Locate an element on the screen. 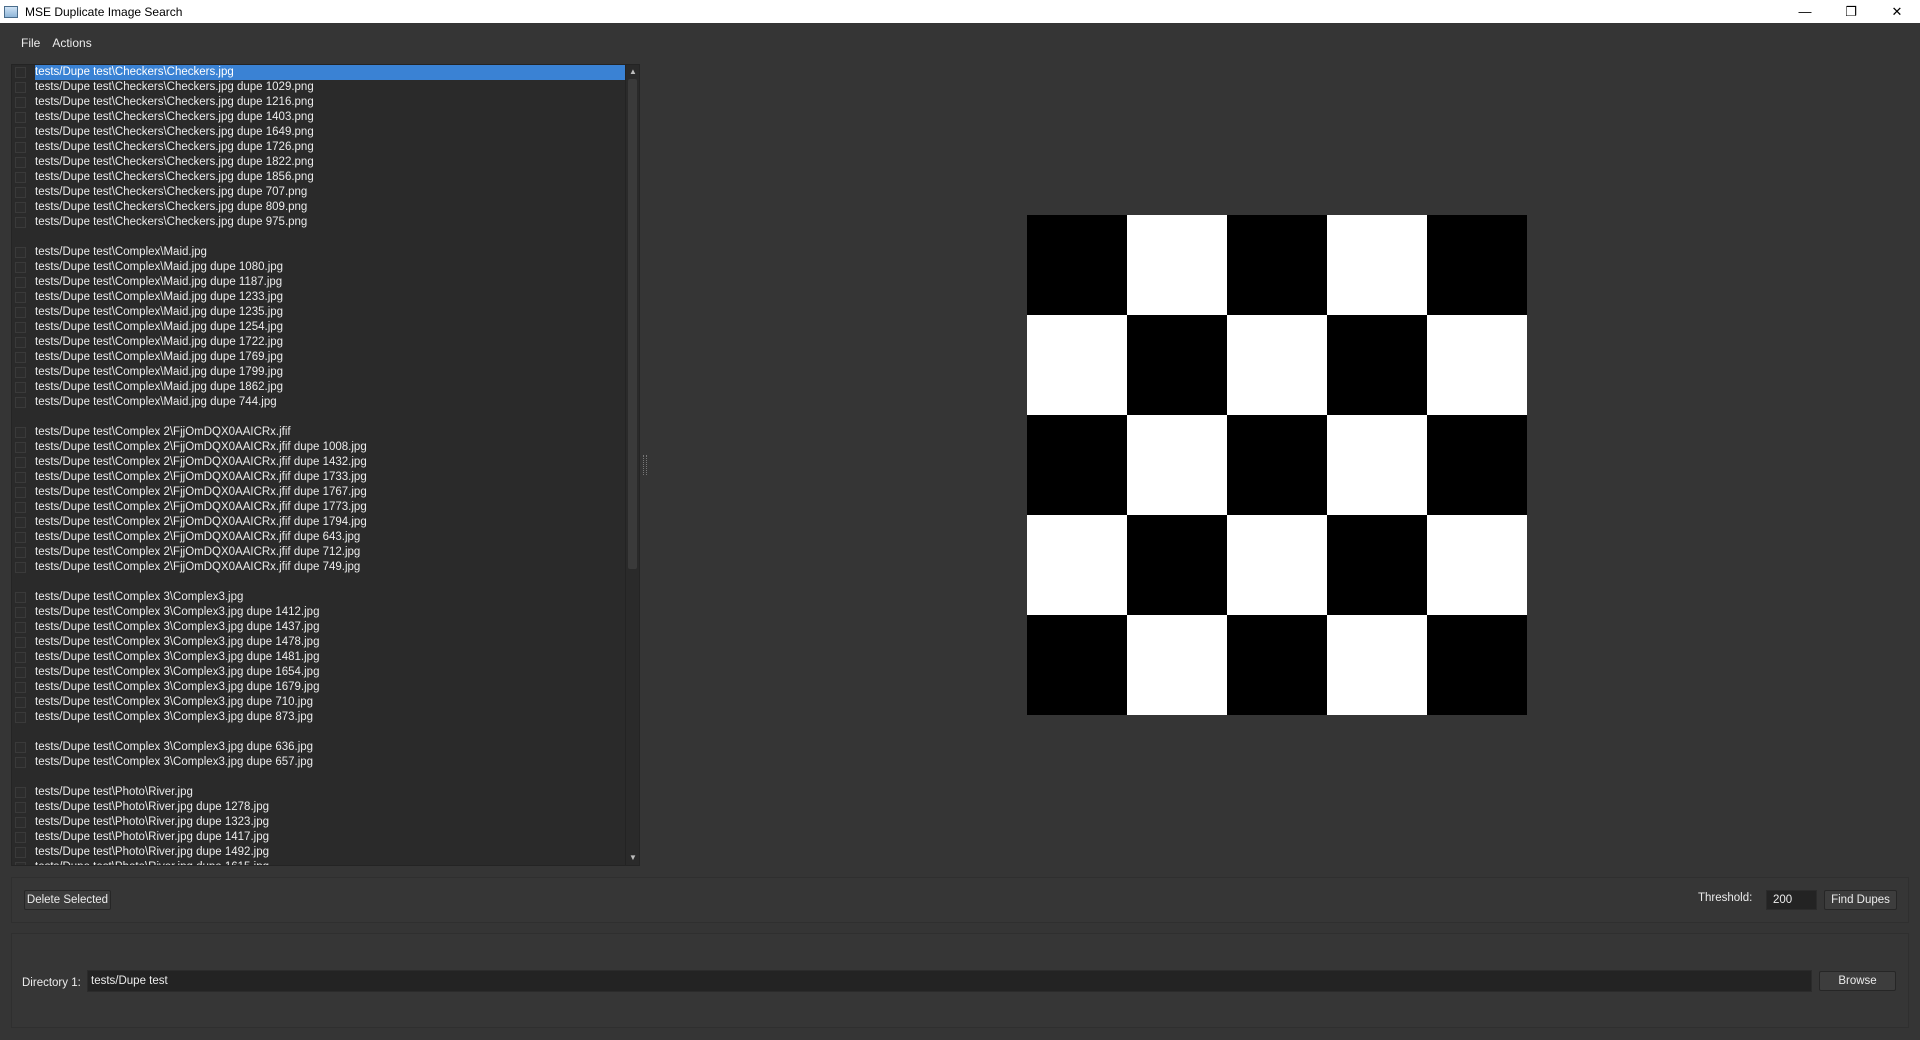 This screenshot has height=1040, width=1920. list-item: tests/Dupe test\Checkers\Checkers.jpg is located at coordinates (319, 72).